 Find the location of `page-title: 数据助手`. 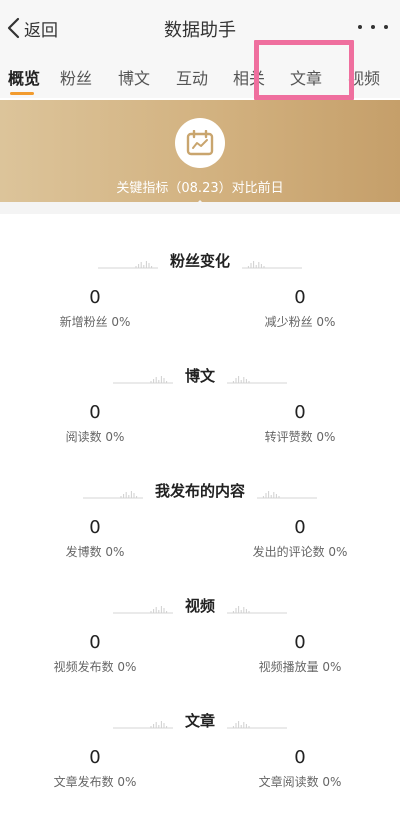

page-title: 数据助手 is located at coordinates (200, 30).